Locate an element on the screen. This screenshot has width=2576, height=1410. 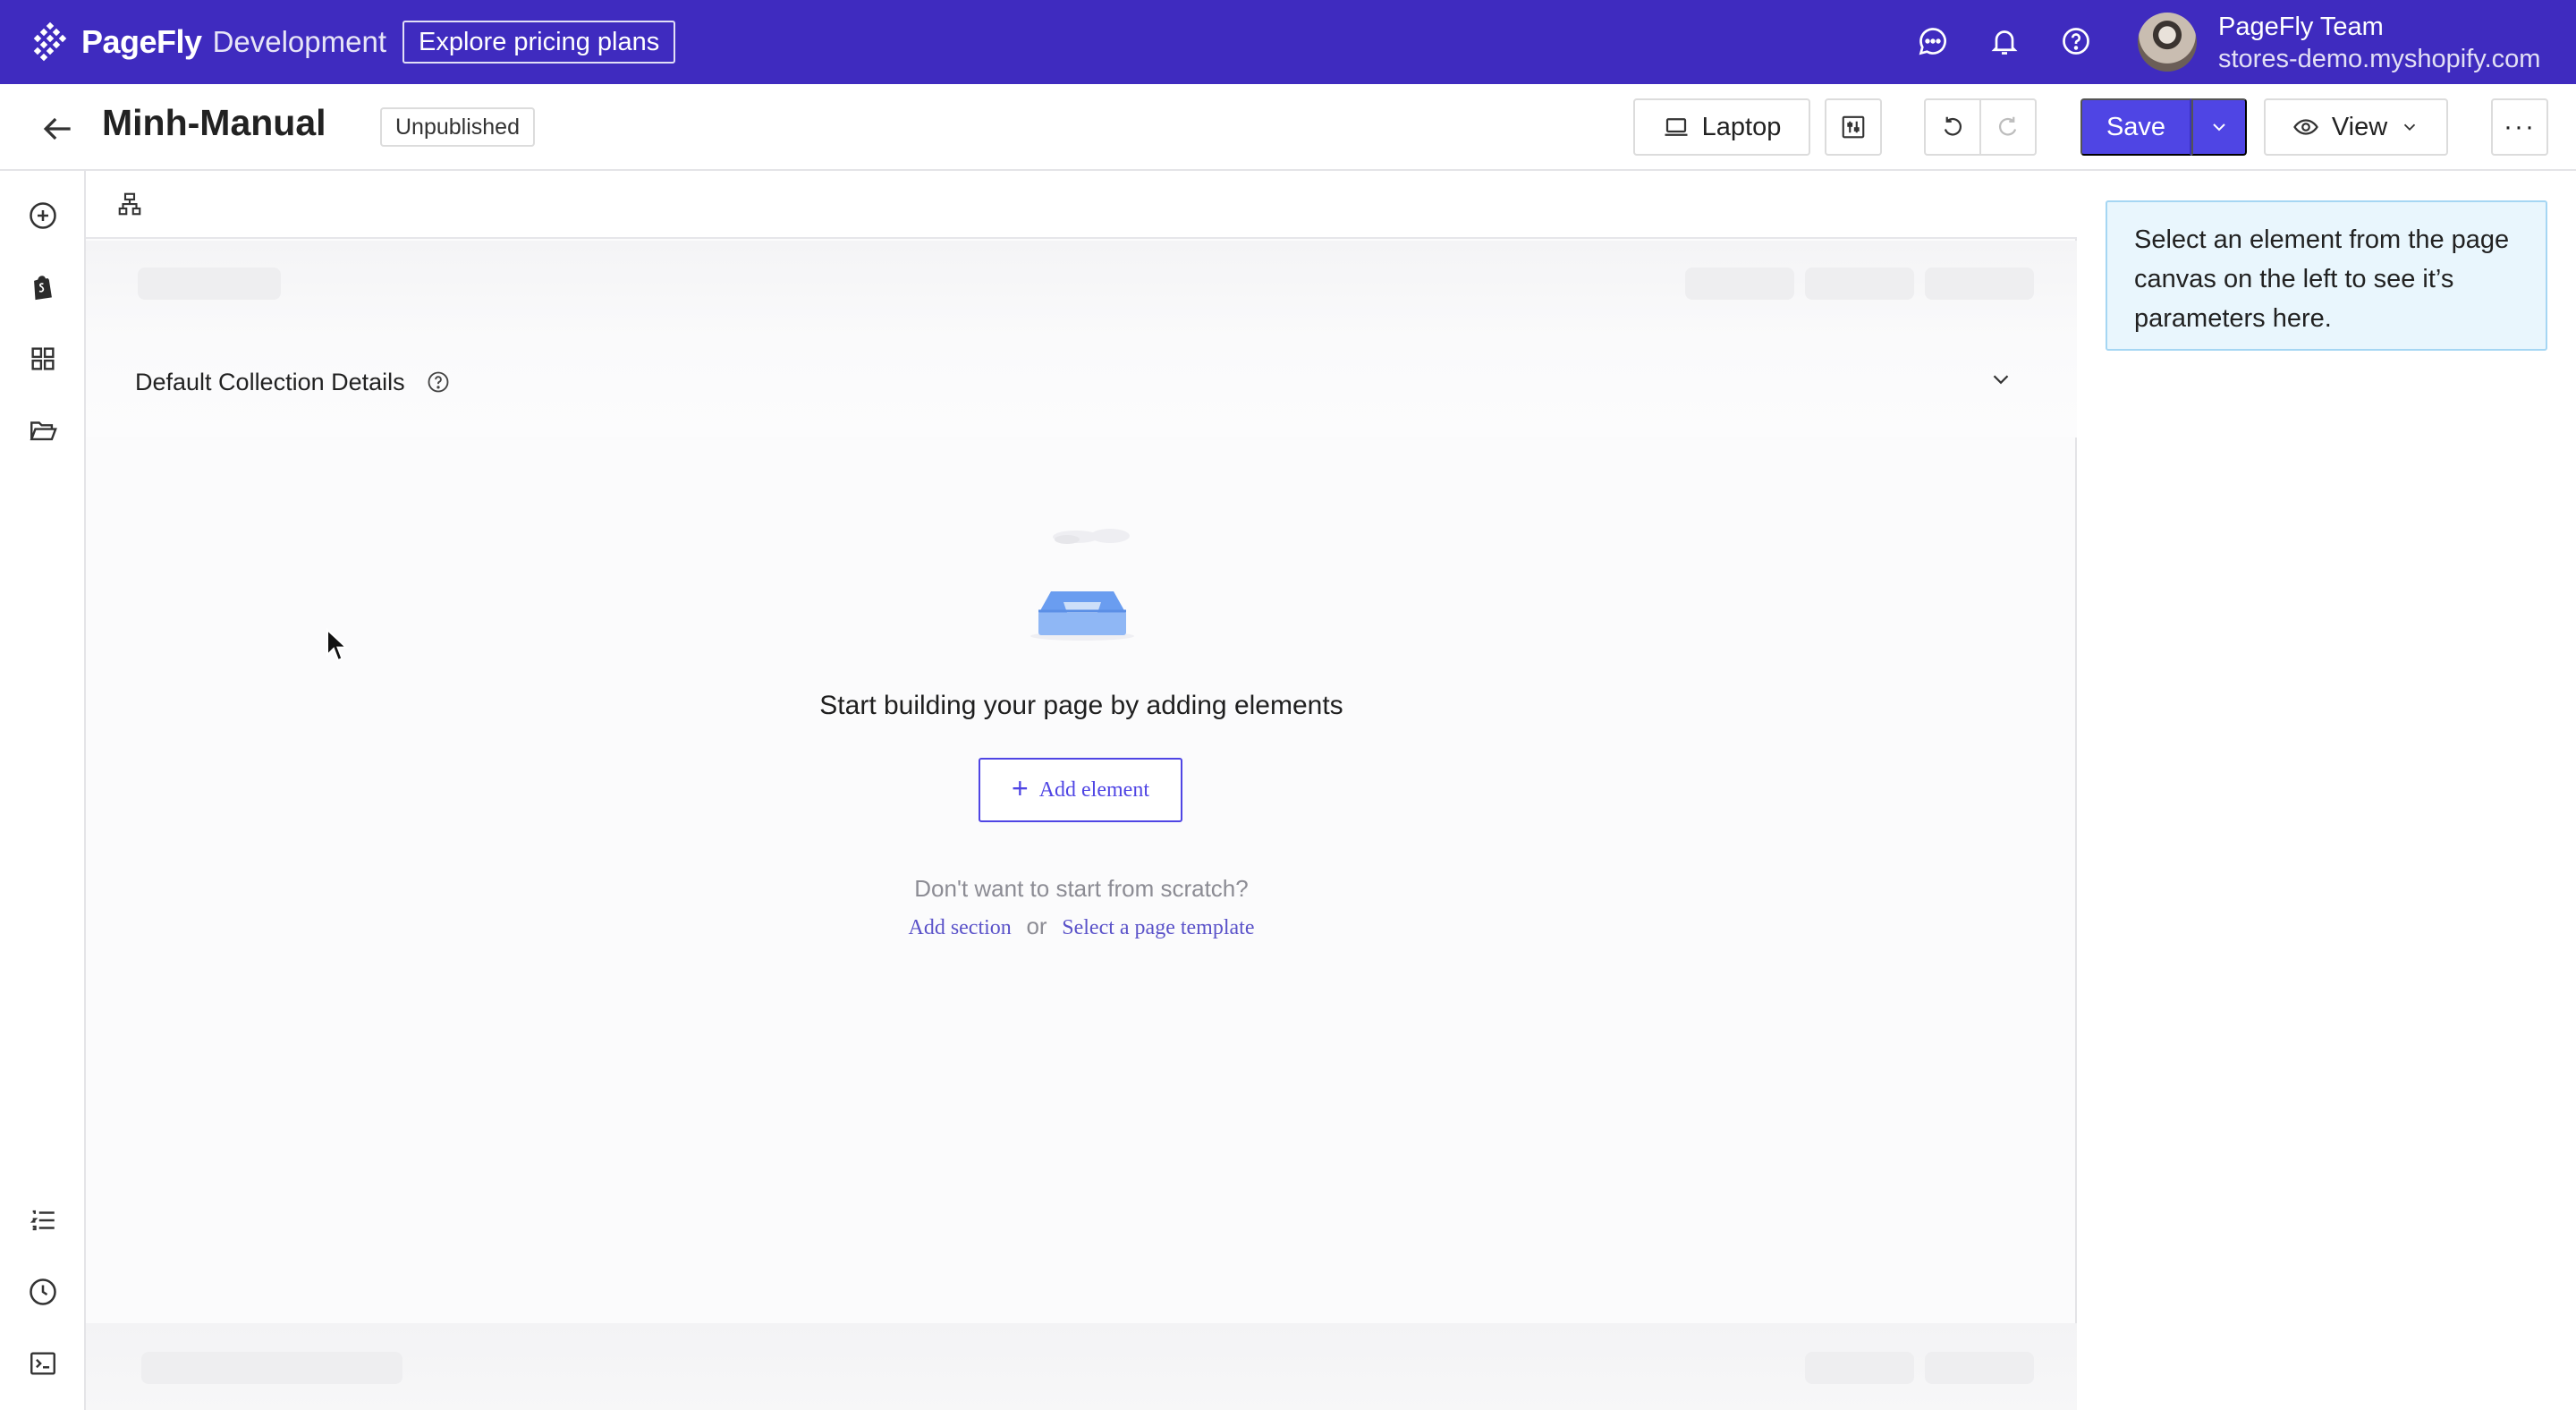
redo-button is located at coordinates (2008, 127).